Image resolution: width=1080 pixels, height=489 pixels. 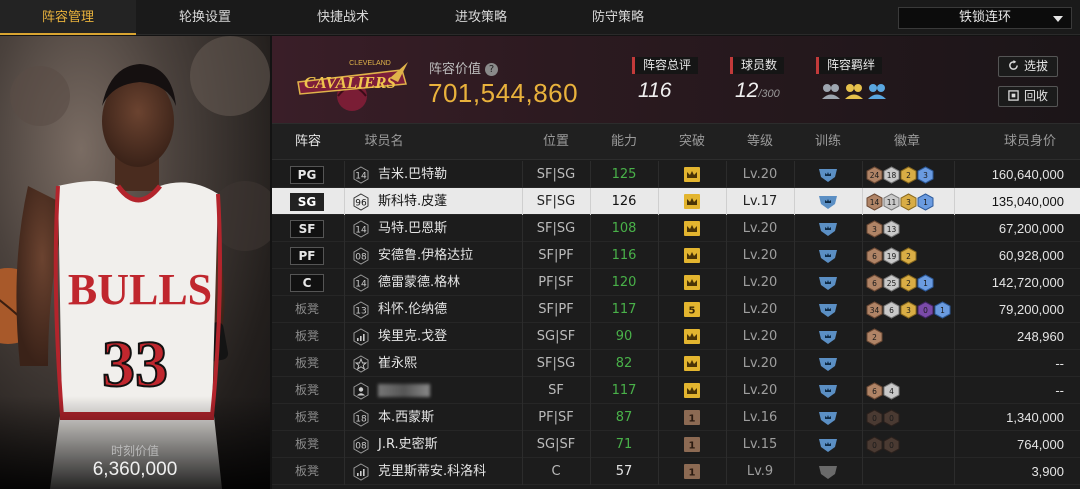 I want to click on player-position: SF|SG, so click(x=556, y=174).